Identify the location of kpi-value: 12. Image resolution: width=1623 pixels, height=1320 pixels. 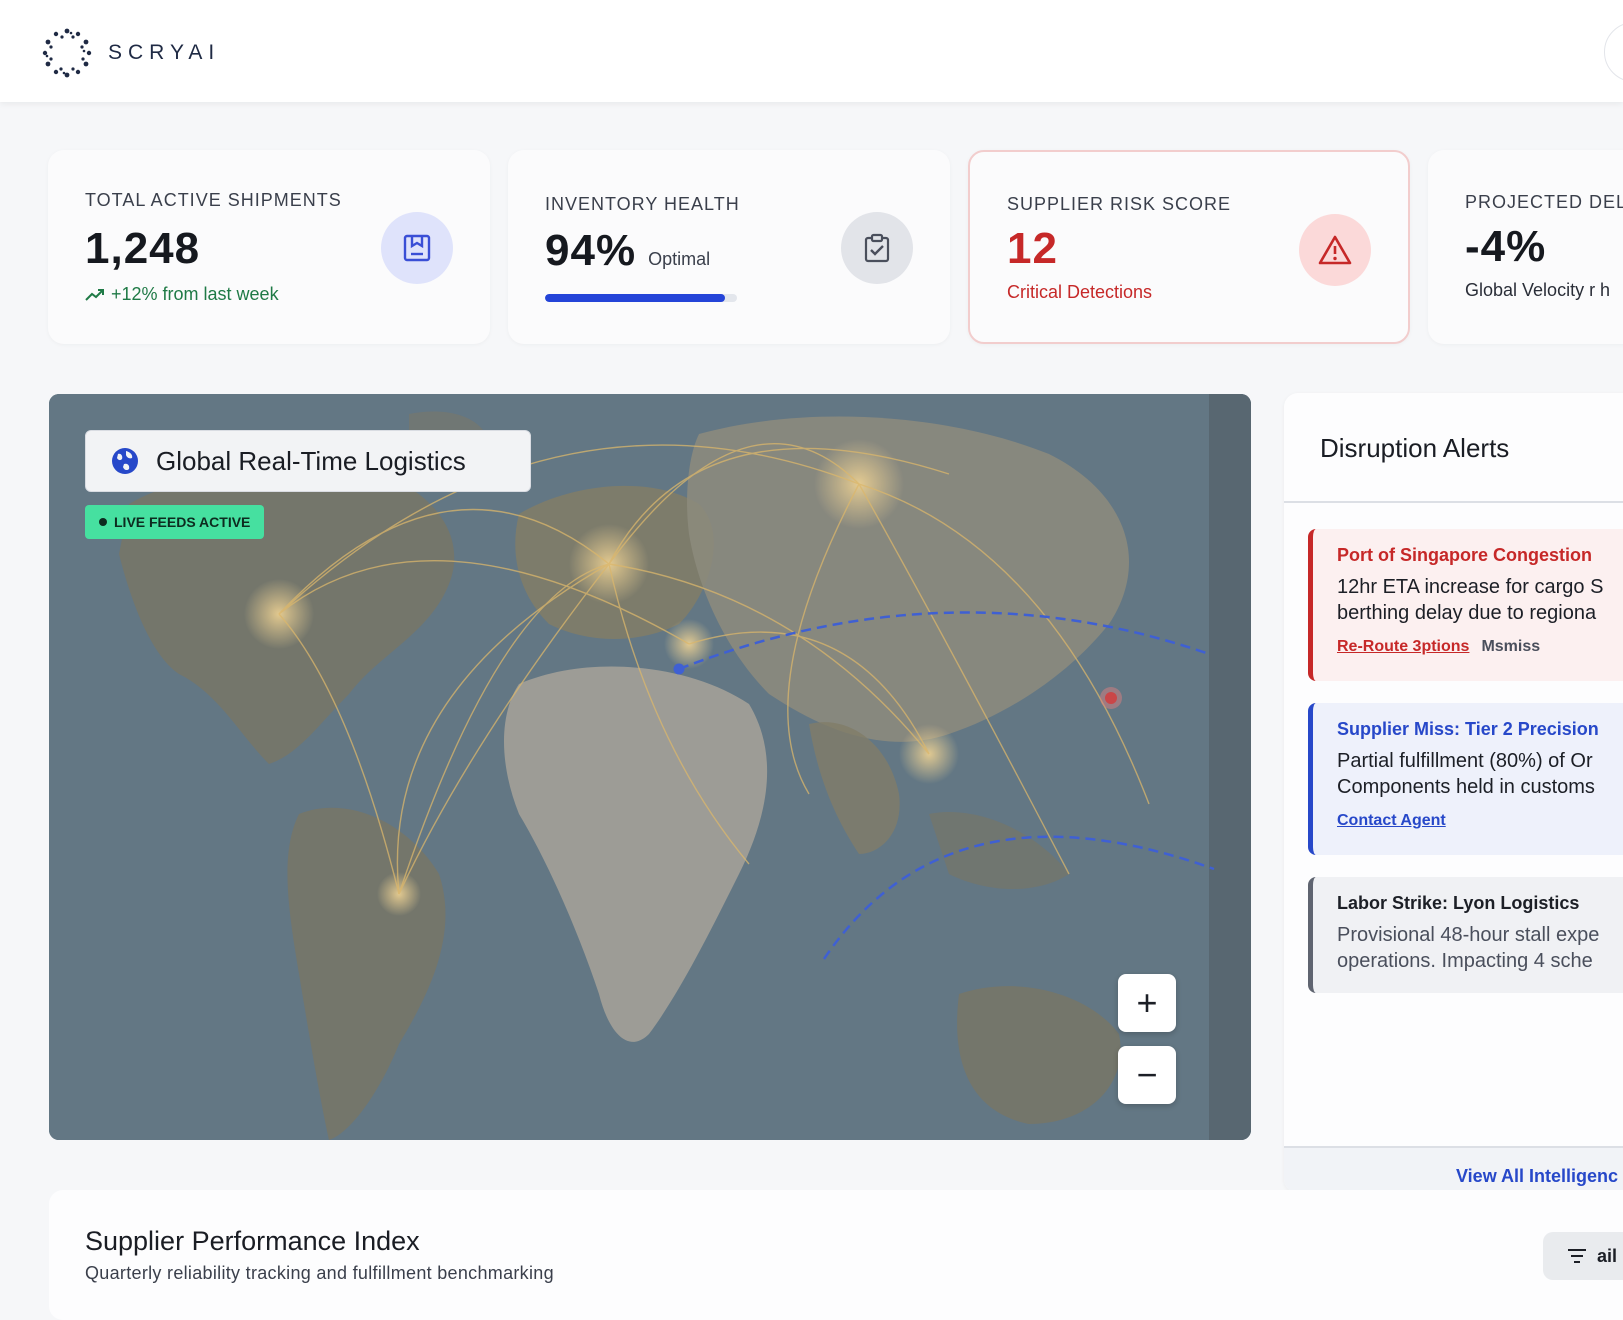
(1032, 248).